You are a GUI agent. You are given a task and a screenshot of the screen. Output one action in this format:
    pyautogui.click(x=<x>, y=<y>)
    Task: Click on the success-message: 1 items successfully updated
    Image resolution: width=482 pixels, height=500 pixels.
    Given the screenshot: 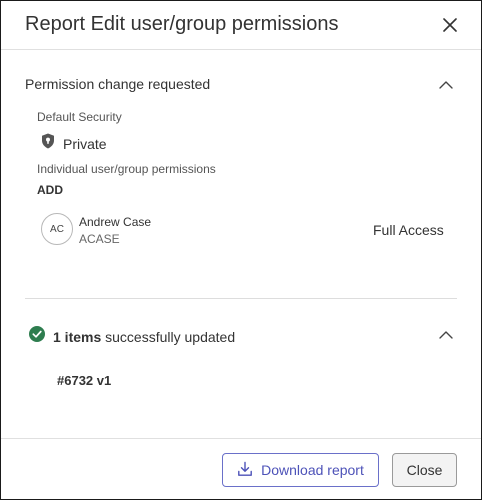 What is the action you would take?
    pyautogui.click(x=144, y=337)
    